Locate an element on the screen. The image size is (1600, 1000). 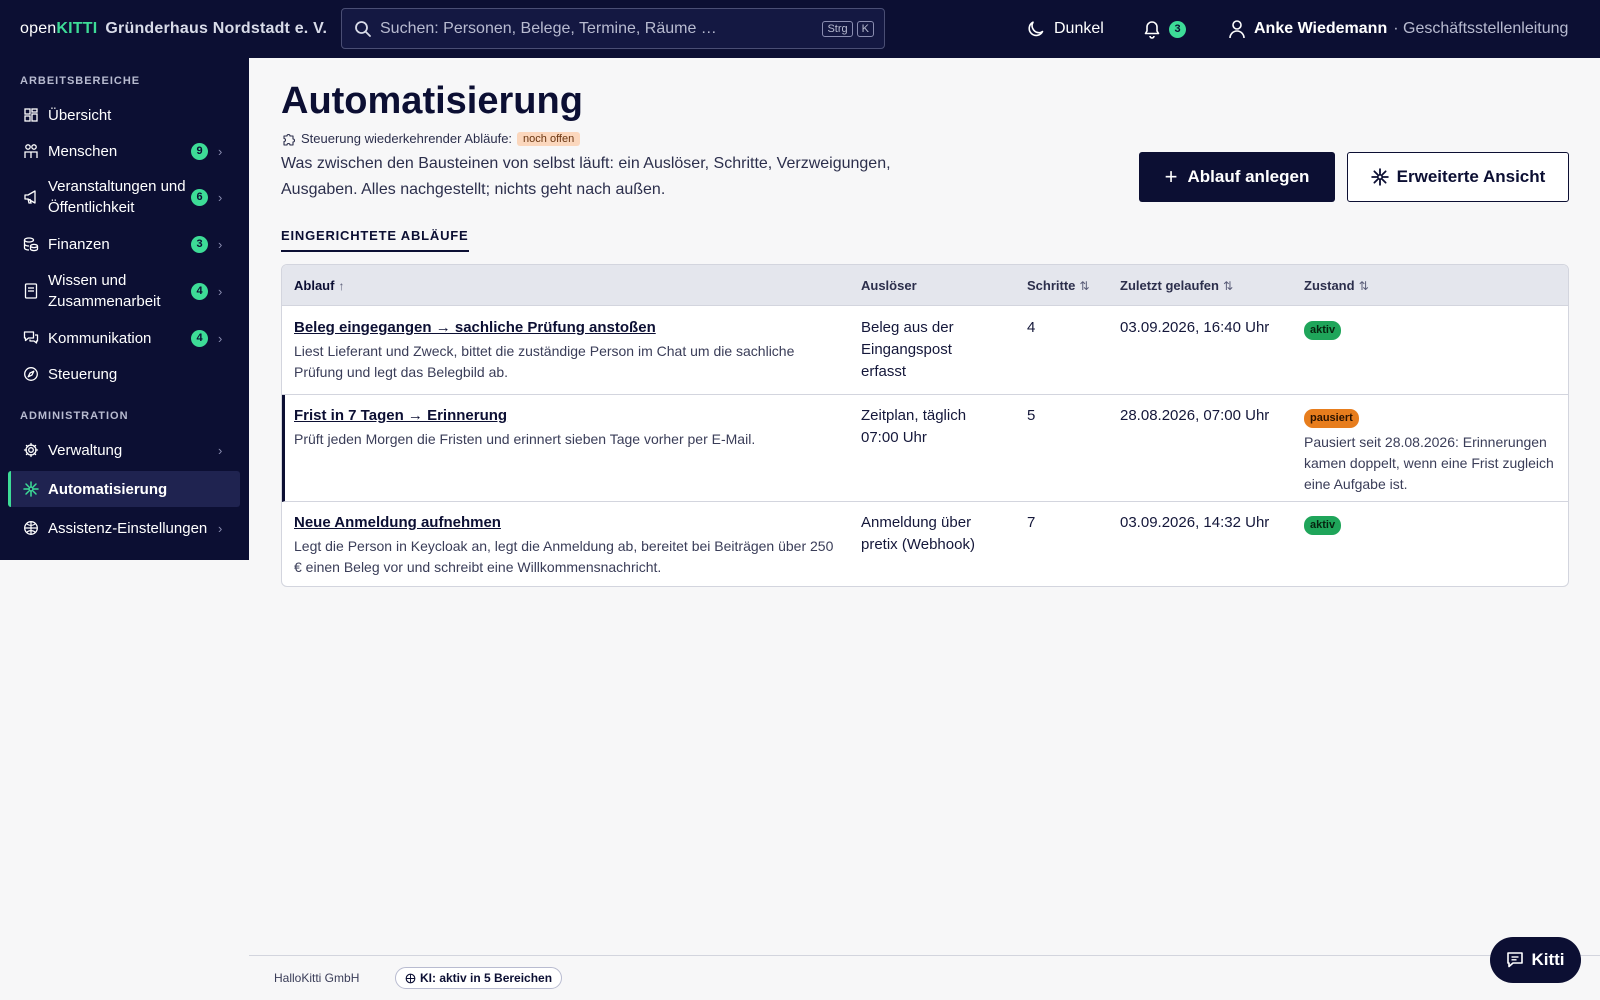
sidebar-item-verwaltung: Verwaltung › is located at coordinates (124, 450).